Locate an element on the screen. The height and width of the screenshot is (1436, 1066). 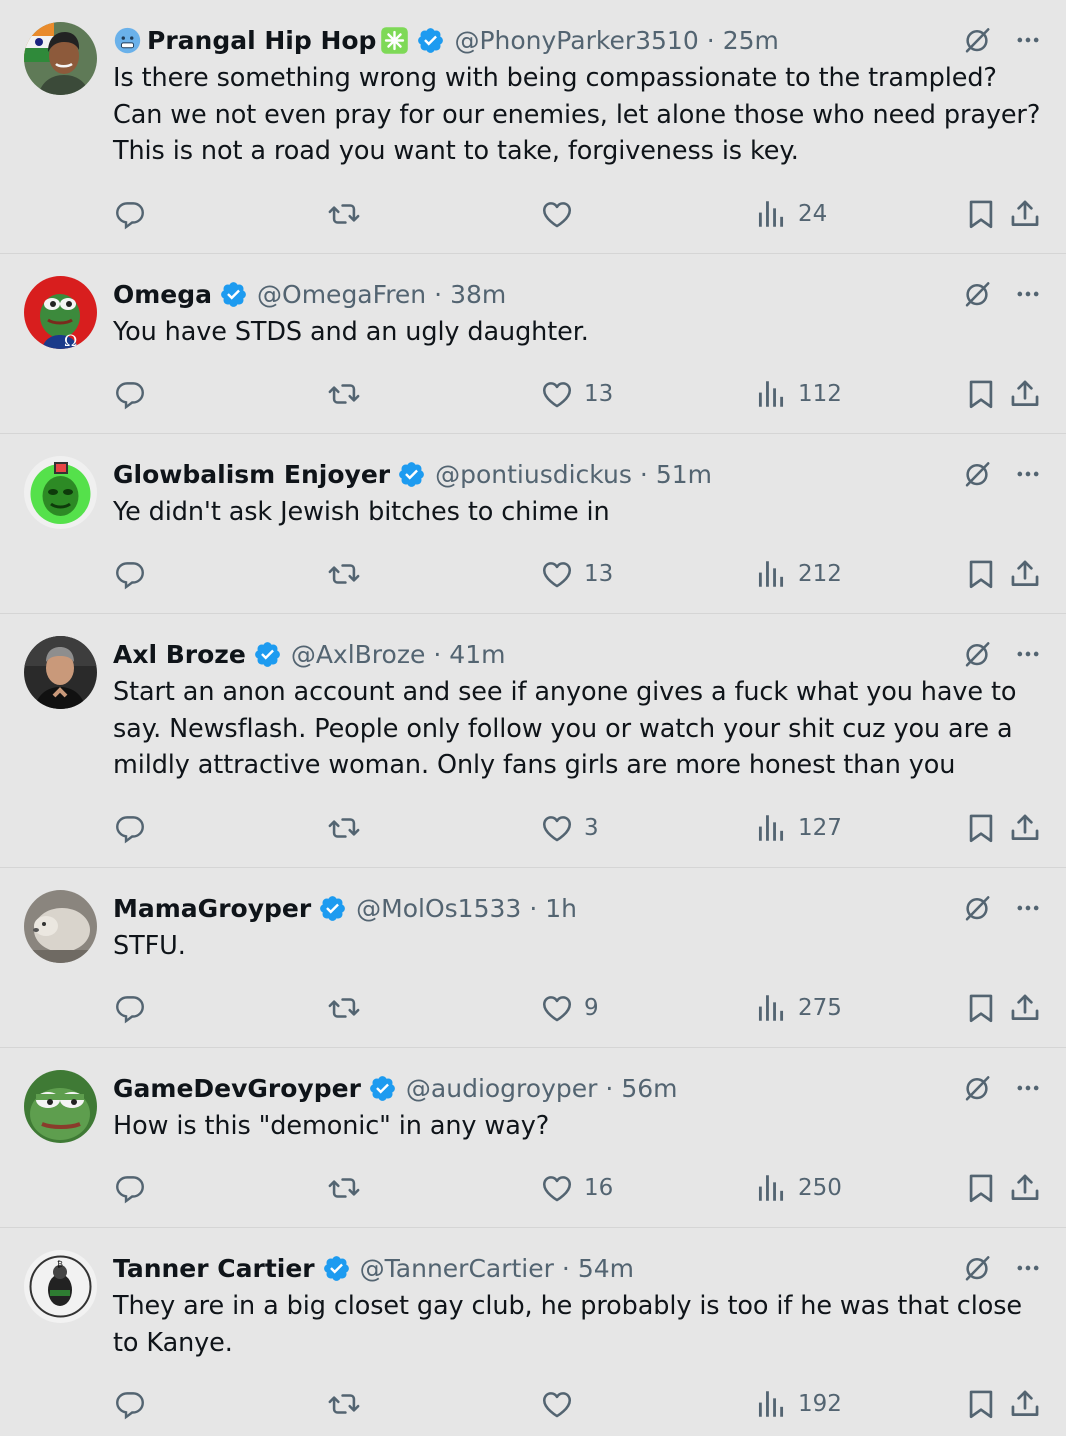
timestamp: 54m is located at coordinates (606, 1268).